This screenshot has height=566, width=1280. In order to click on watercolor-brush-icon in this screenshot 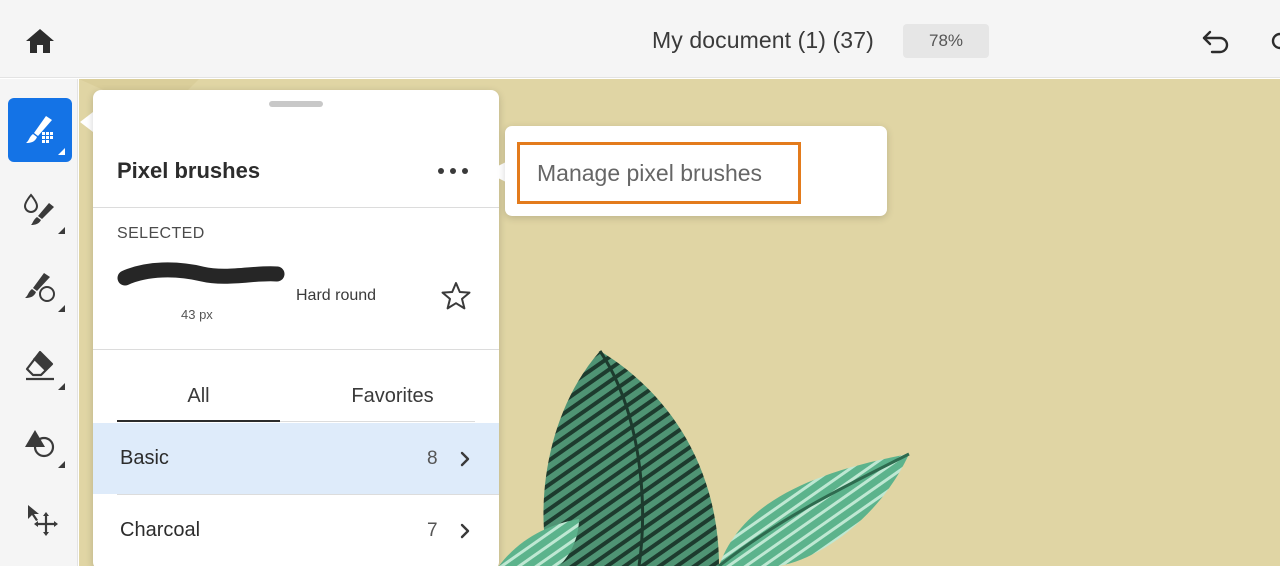, I will do `click(38, 209)`.